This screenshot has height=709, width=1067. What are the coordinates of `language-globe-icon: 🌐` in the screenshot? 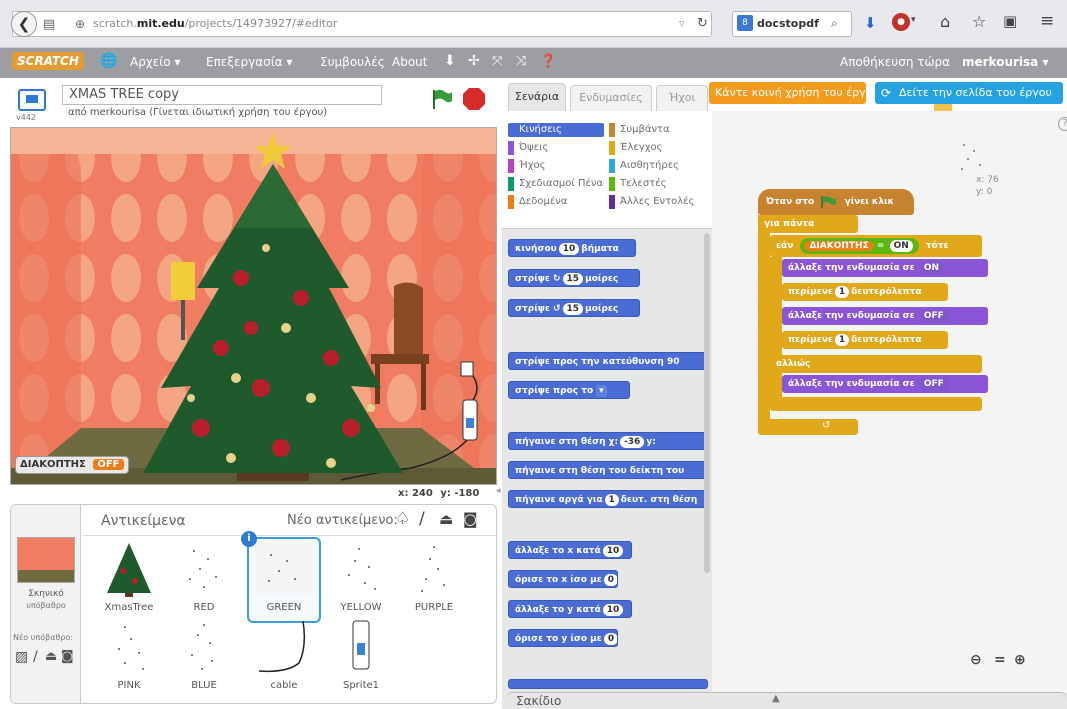 It's located at (108, 61).